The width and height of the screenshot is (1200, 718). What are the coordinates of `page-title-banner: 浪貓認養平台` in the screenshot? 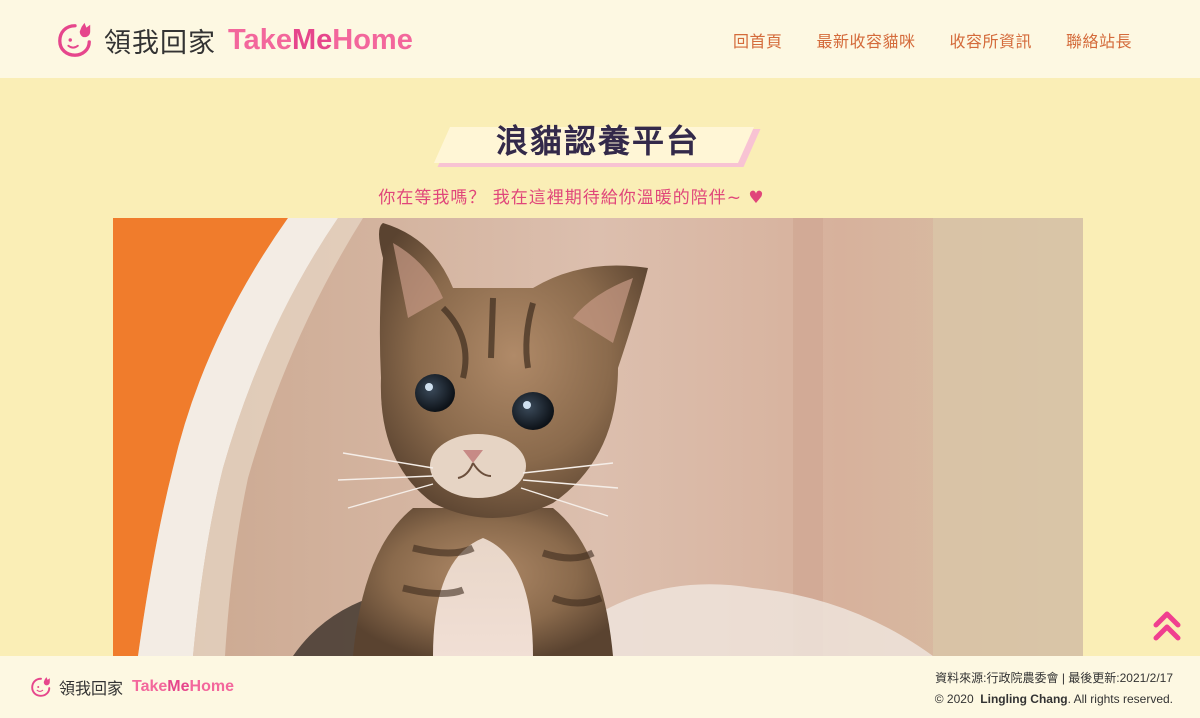 It's located at (597, 143).